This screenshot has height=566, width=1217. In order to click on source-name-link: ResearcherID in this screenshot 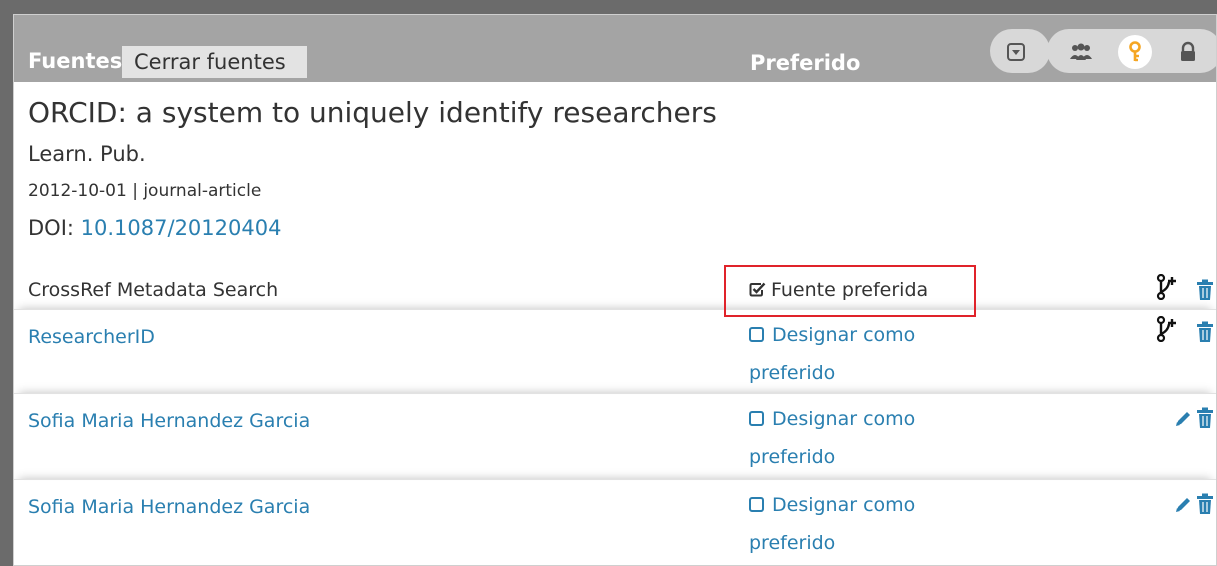, I will do `click(91, 337)`.